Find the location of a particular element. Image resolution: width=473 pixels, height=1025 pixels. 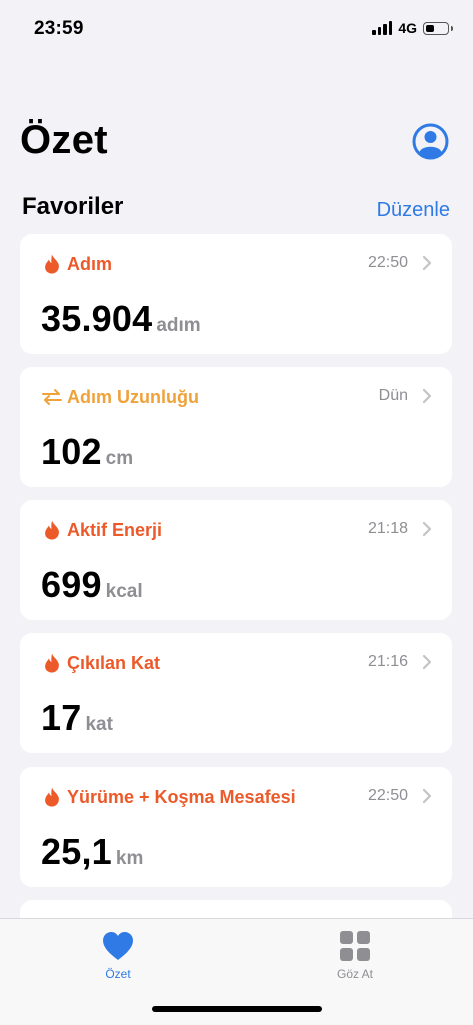

page-title: Özet is located at coordinates (64, 140).